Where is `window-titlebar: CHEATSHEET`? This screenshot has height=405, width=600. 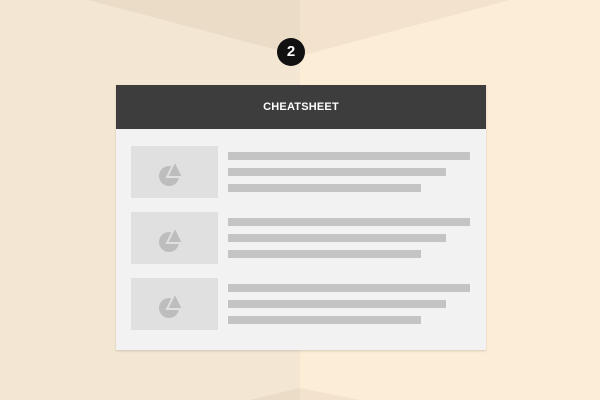 window-titlebar: CHEATSHEET is located at coordinates (301, 107).